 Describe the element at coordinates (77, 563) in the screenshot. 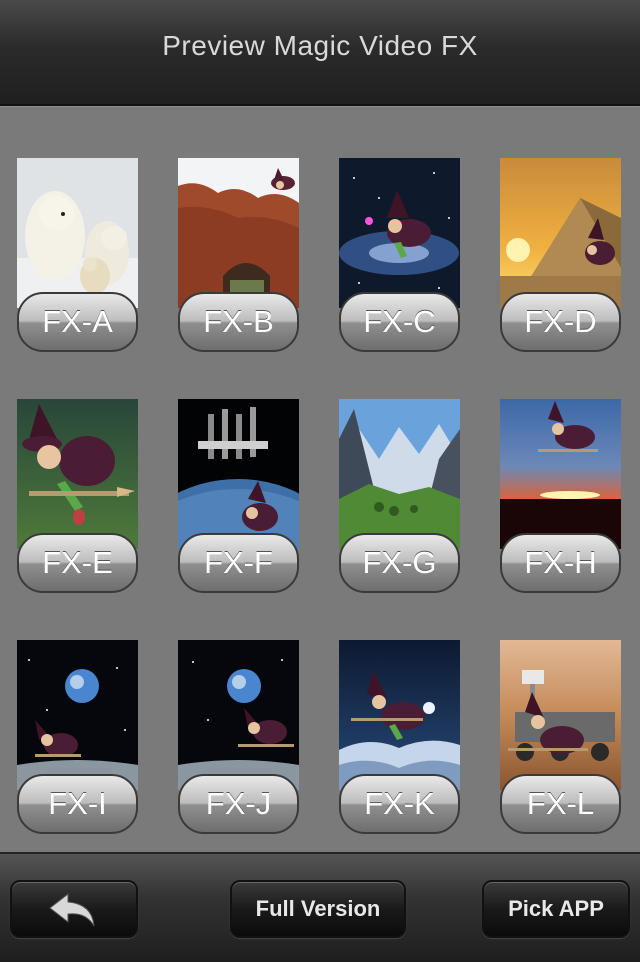

I see `fx-e-button: FX-E` at that location.